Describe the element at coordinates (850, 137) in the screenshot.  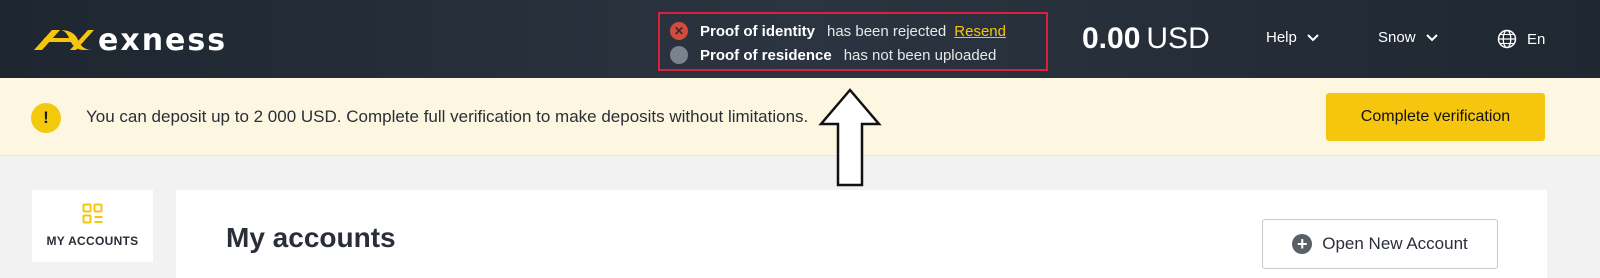
I see `annotation-arrow-icon` at that location.